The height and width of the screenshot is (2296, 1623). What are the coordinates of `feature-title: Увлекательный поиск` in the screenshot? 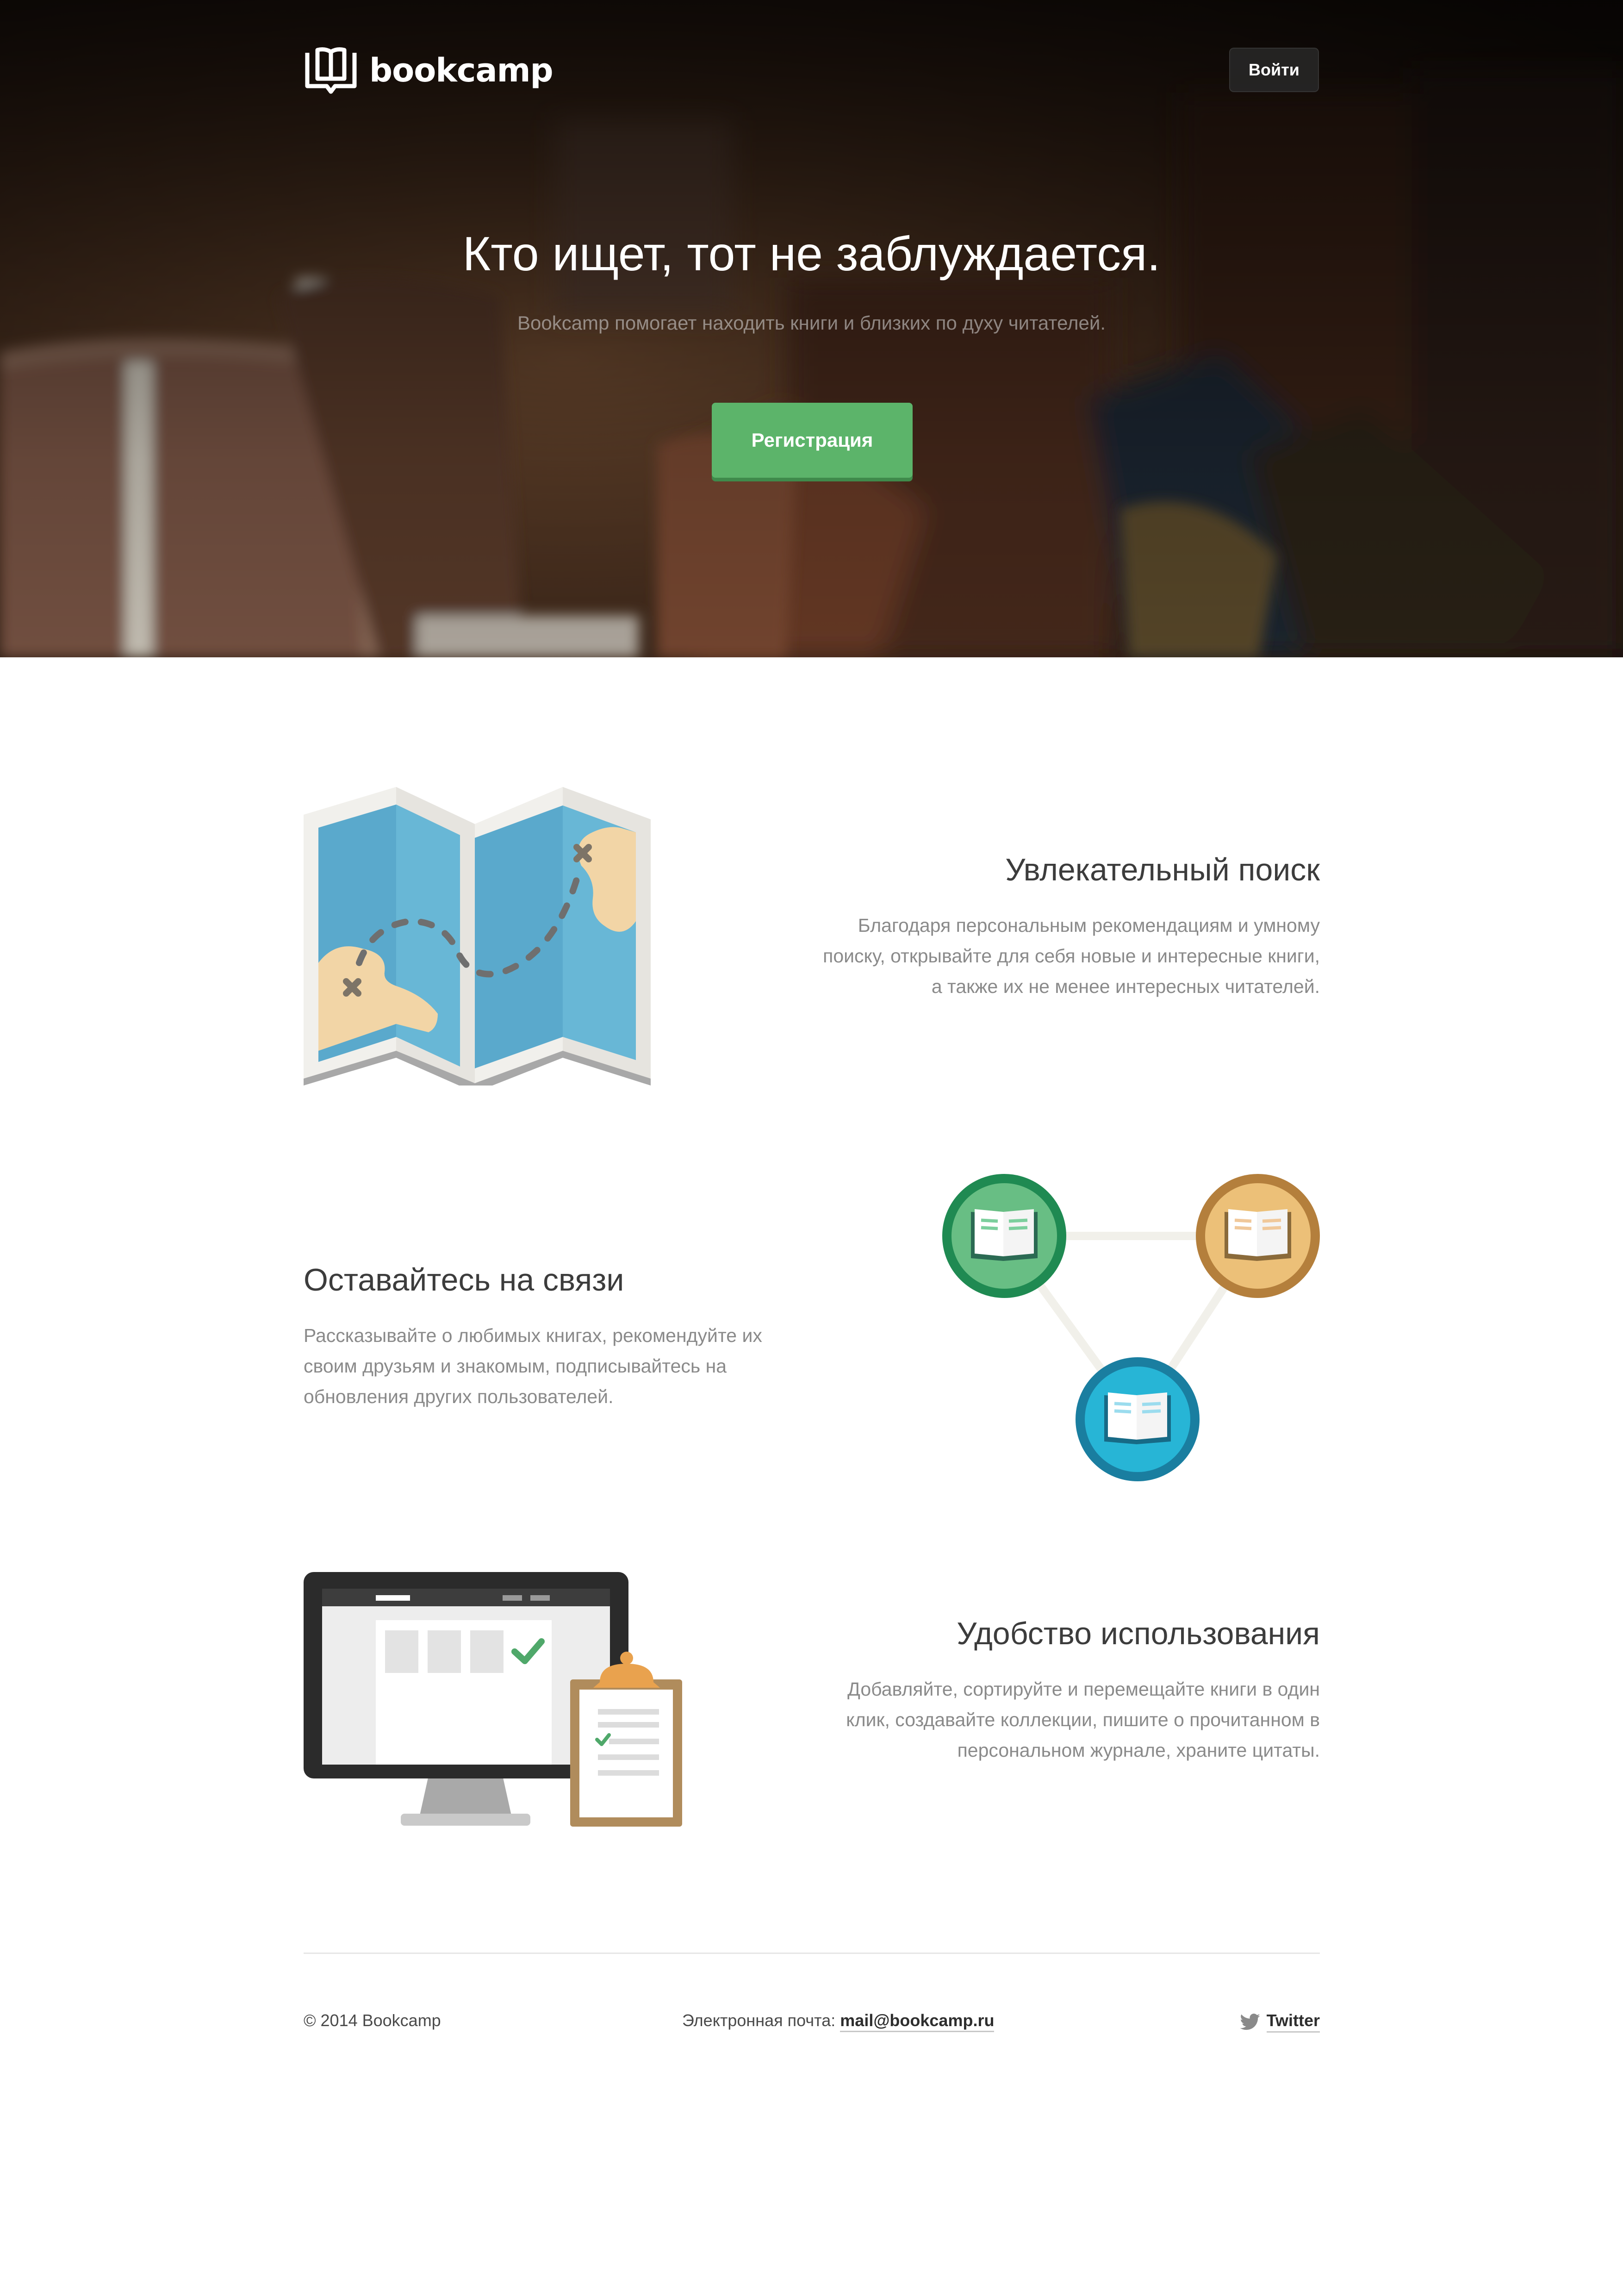 It's located at (1162, 869).